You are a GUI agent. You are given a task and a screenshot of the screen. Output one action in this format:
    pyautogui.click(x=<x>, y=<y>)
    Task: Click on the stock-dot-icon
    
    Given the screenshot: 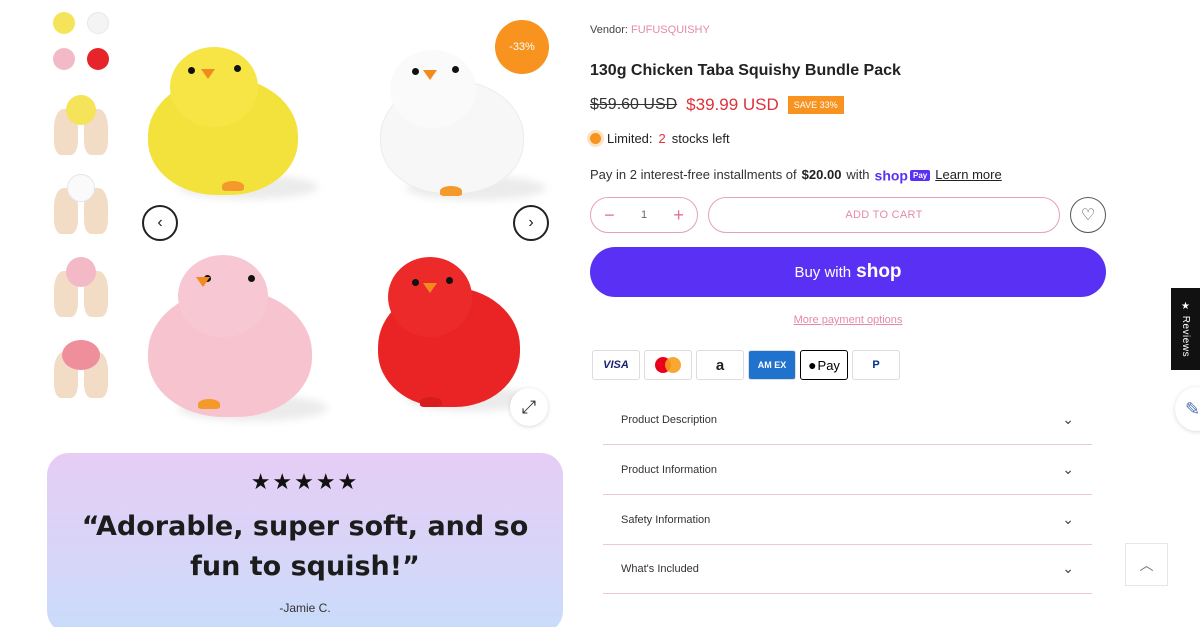 What is the action you would take?
    pyautogui.click(x=595, y=138)
    